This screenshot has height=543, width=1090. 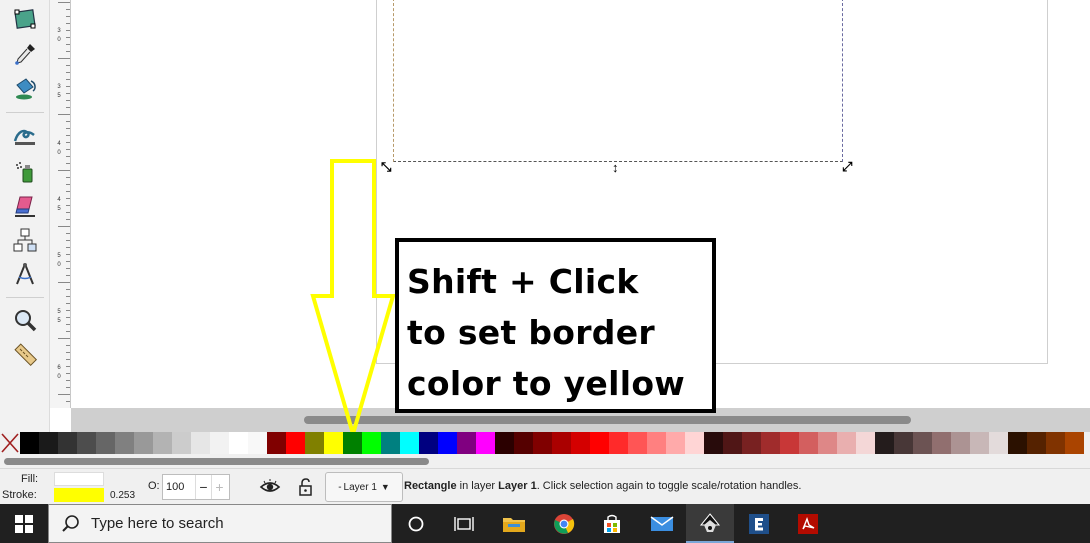 What do you see at coordinates (60, 204) in the screenshot?
I see `vertical-ruler: 3 0 3 5 4 0 4 5 5 0 5 5 6 0` at bounding box center [60, 204].